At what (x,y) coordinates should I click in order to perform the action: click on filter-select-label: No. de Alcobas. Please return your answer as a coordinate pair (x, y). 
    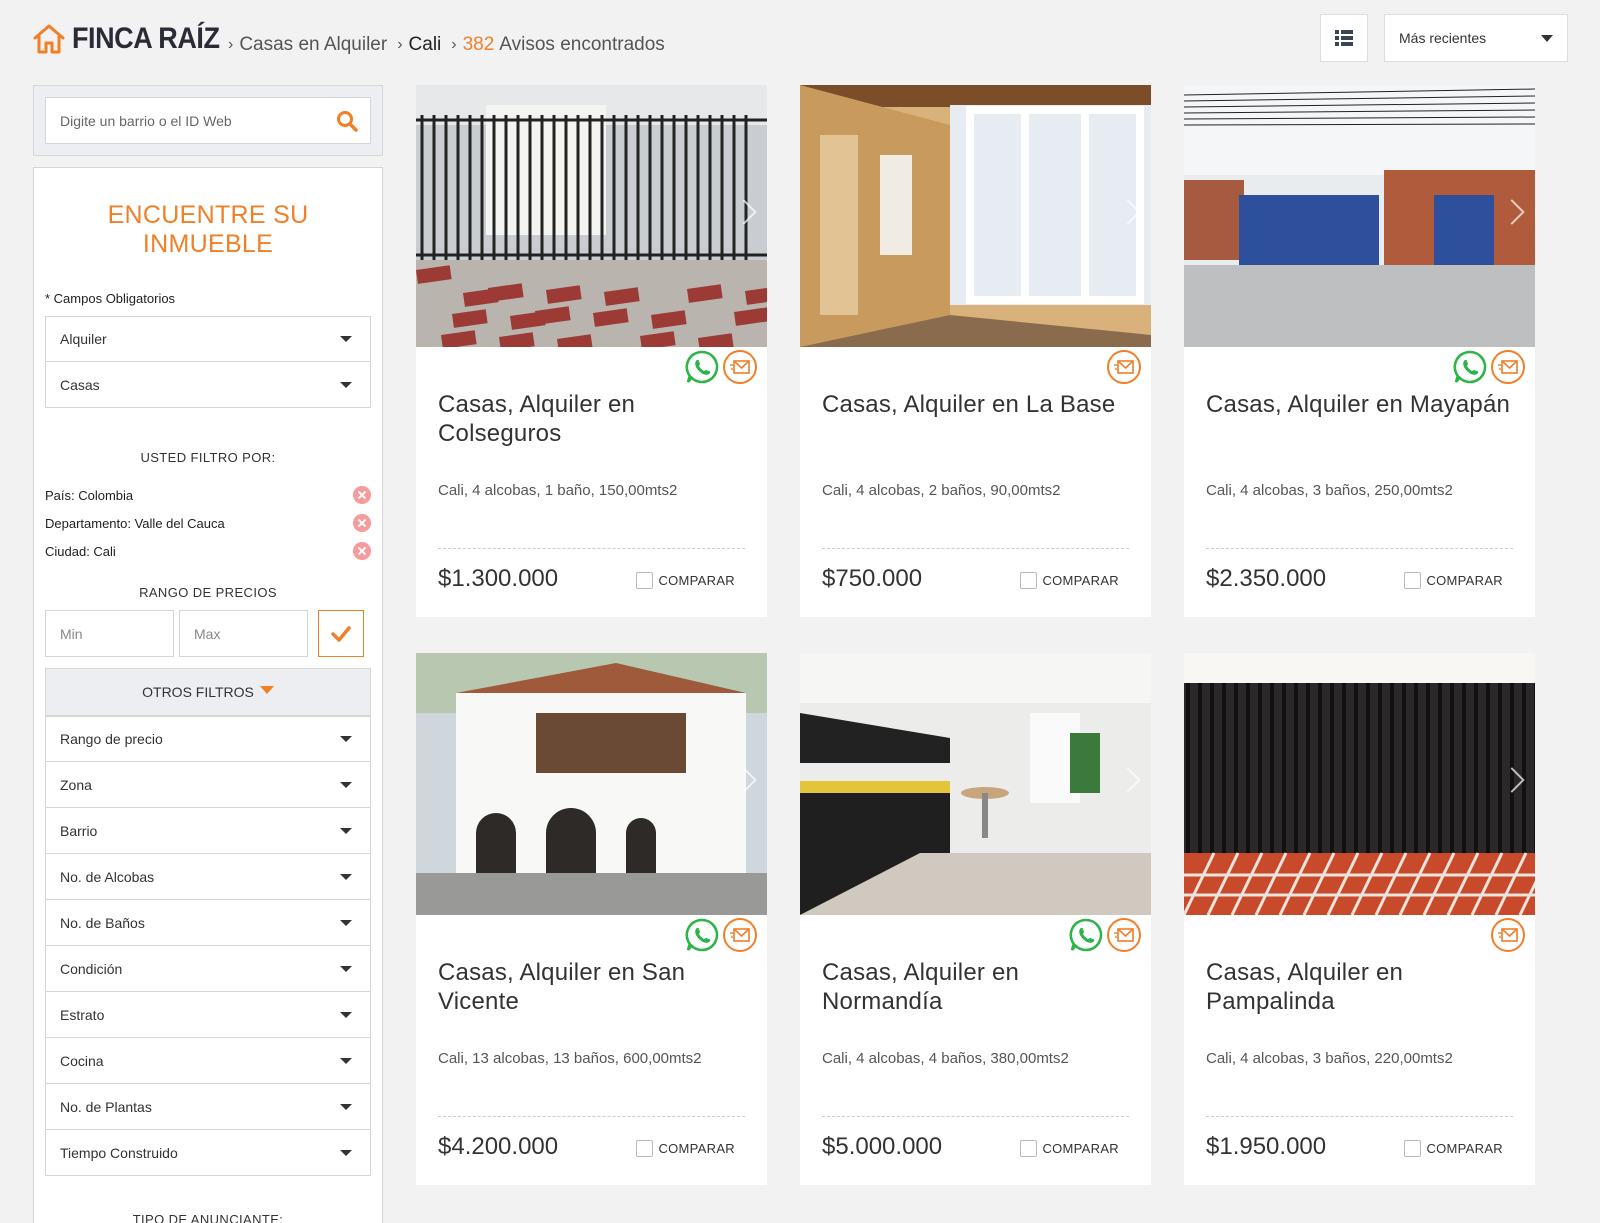
    Looking at the image, I should click on (107, 876).